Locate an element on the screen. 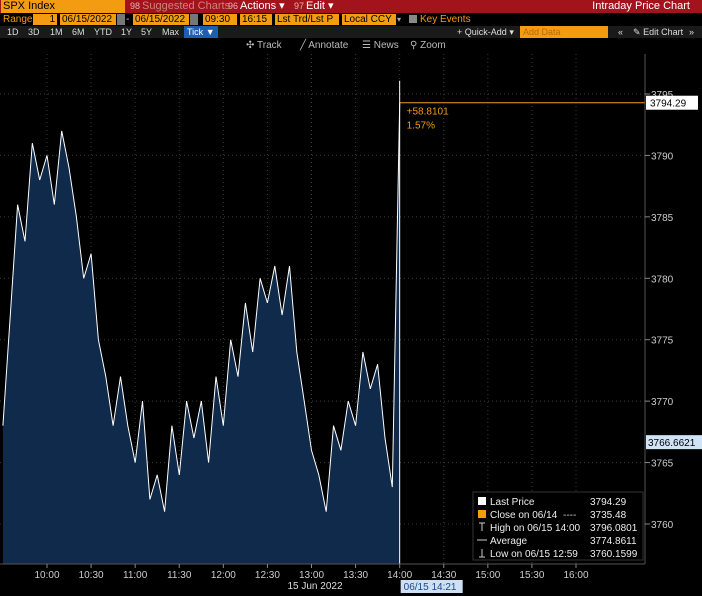 The width and height of the screenshot is (702, 596). suggested-charts-number: 98 is located at coordinates (135, 6).